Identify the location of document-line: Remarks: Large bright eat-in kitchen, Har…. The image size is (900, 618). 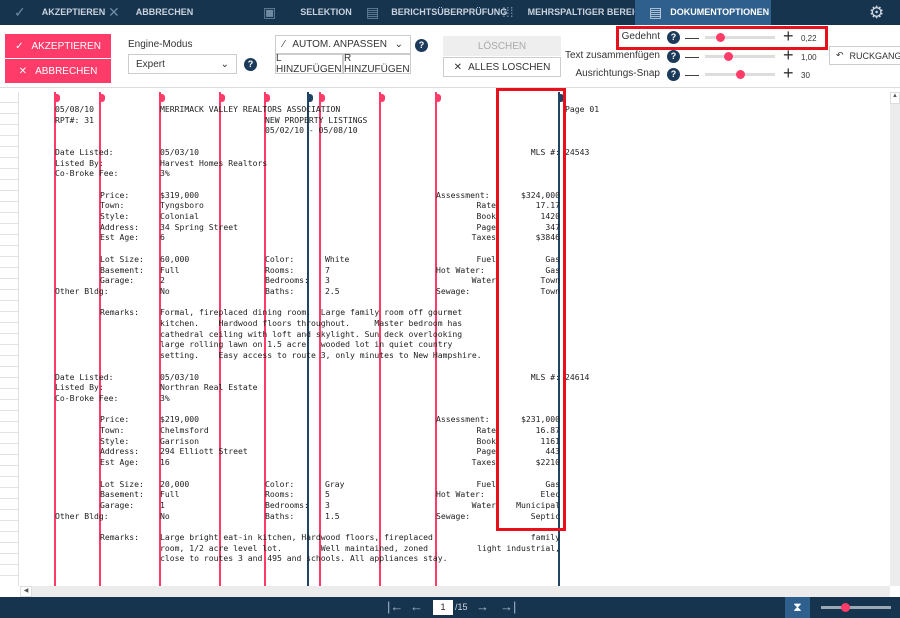
(445, 537).